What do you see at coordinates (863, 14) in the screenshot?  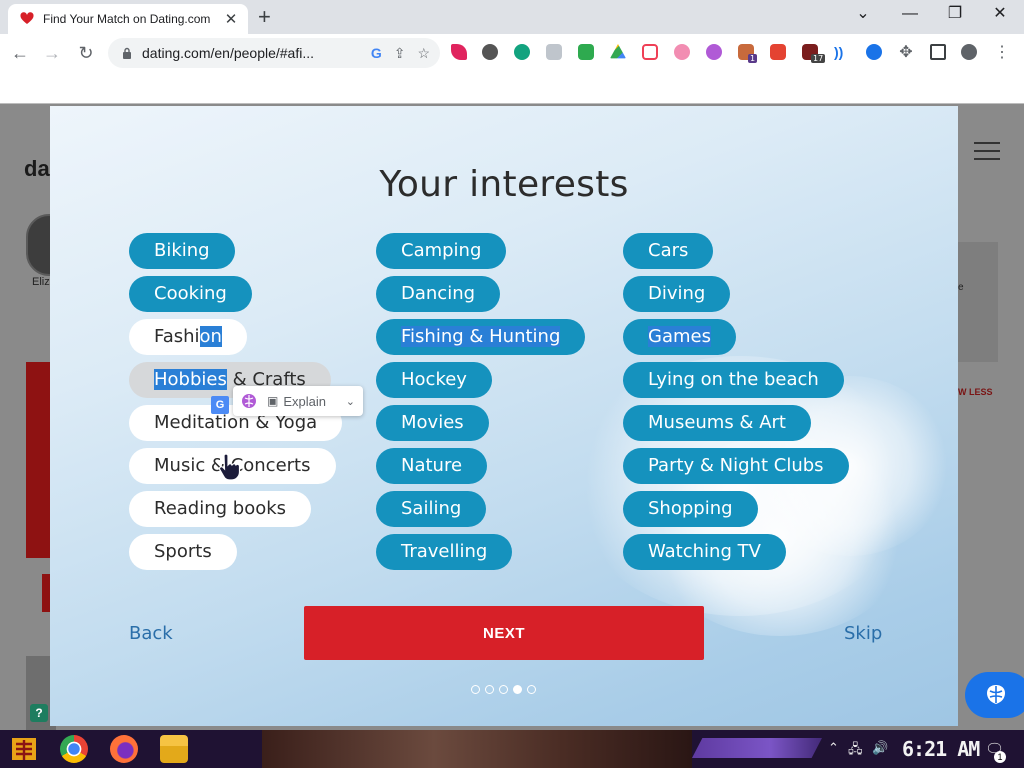 I see `tab-search-icon: ⌄` at bounding box center [863, 14].